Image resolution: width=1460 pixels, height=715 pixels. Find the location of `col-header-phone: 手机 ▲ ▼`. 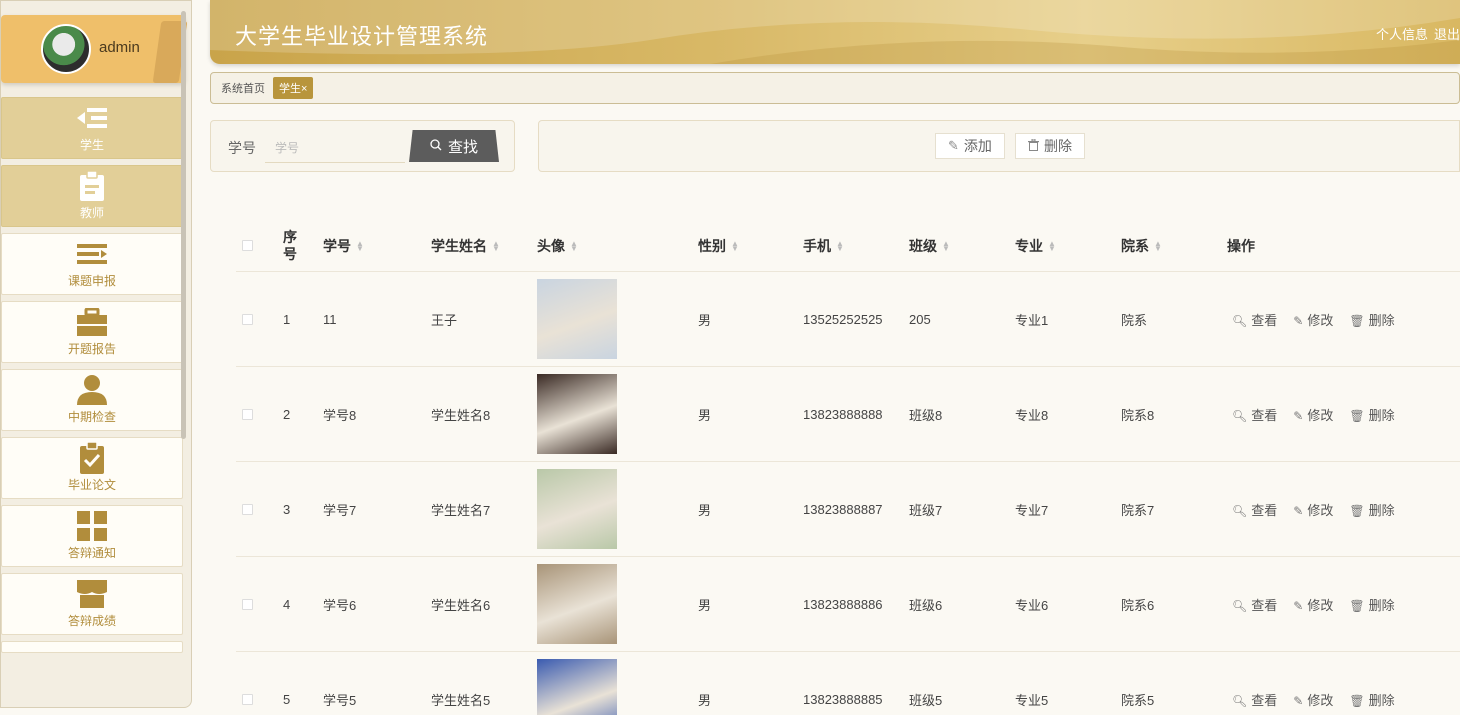

col-header-phone: 手机 ▲ ▼ is located at coordinates (823, 245).